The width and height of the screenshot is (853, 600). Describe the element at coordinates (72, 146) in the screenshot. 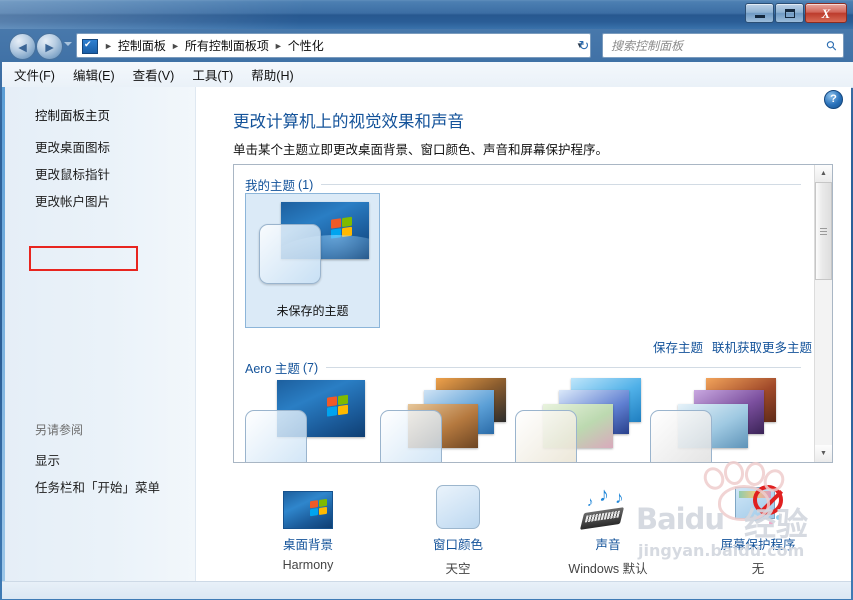

I see `sidebar-item-change-desktop-icons: 更改桌面图标` at that location.